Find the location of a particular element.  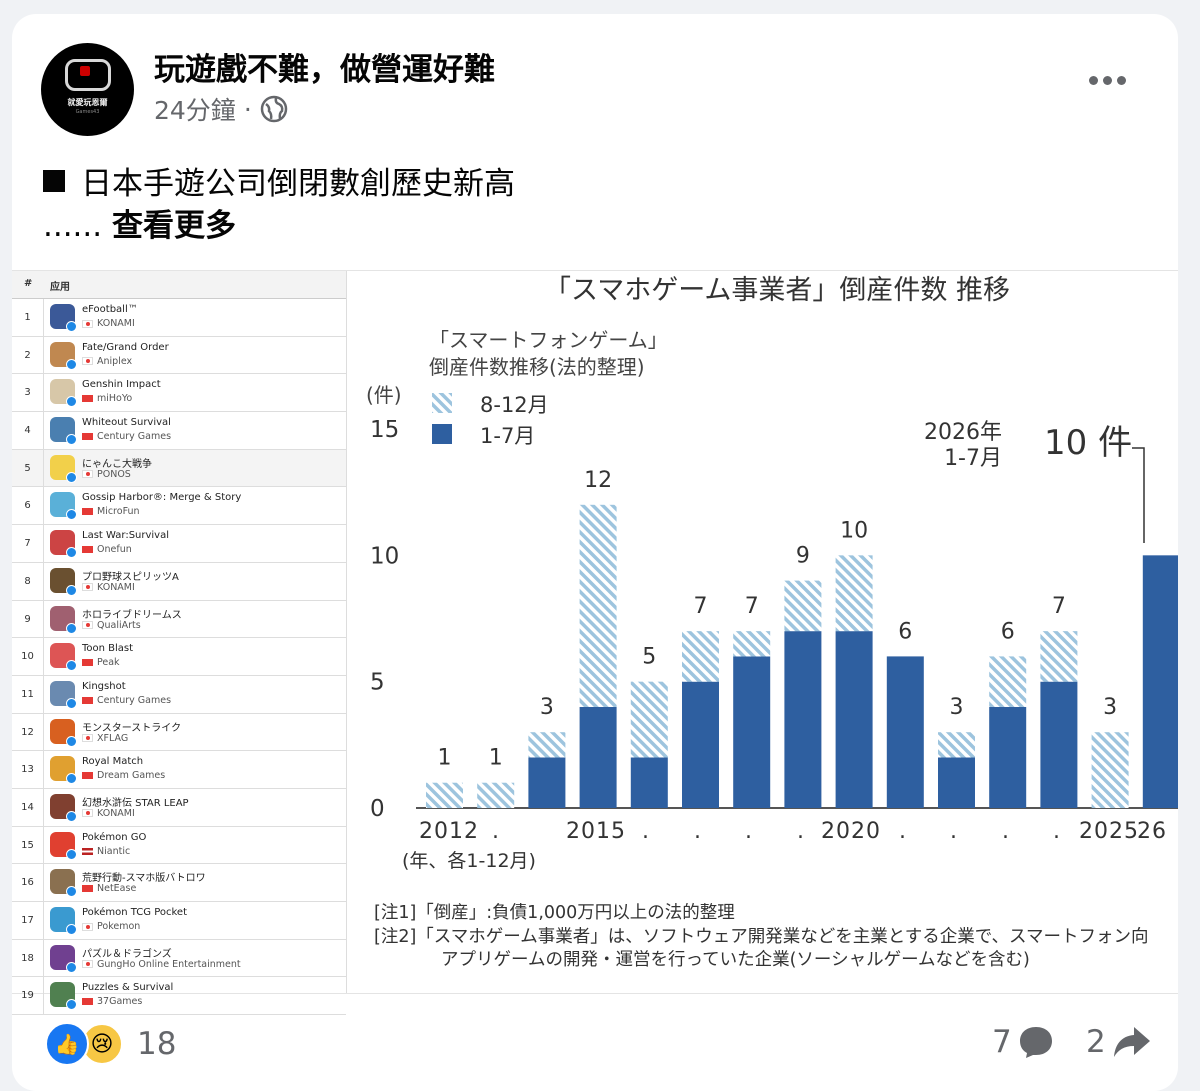

reactions: 👍 😢 18 is located at coordinates (110, 1044).